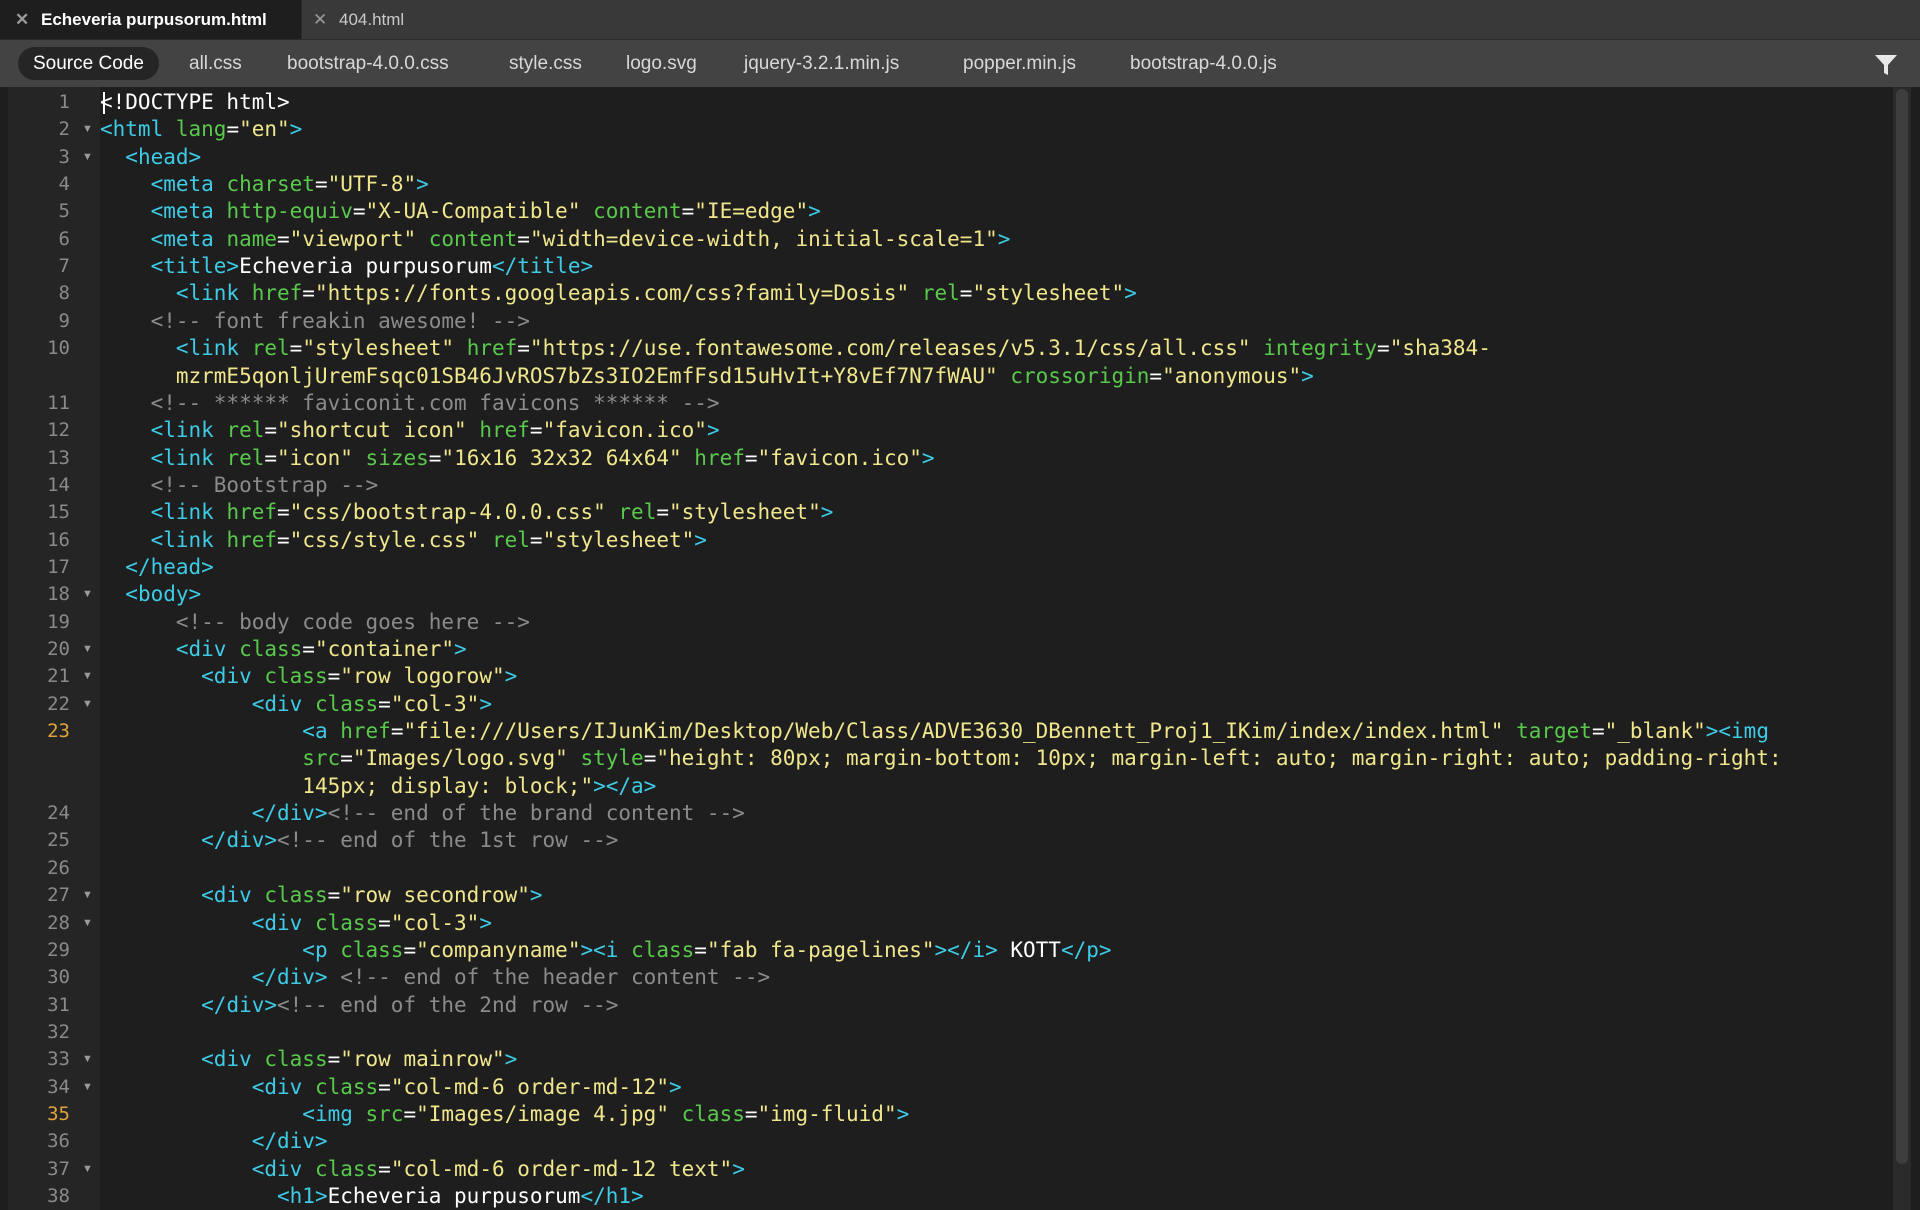 The height and width of the screenshot is (1210, 1920). What do you see at coordinates (321, 949) in the screenshot?
I see `code-tag: <p` at bounding box center [321, 949].